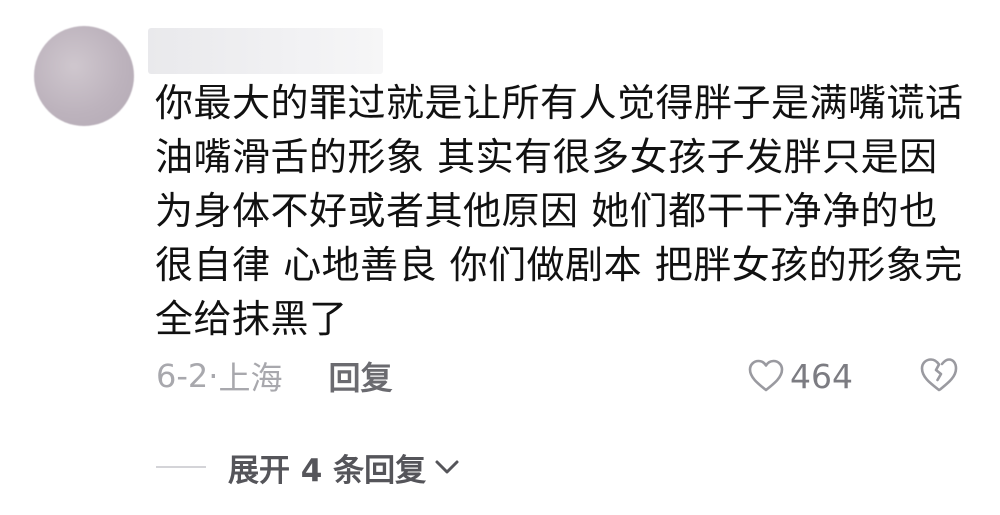 The width and height of the screenshot is (1000, 515). I want to click on dislike-button, so click(939, 377).